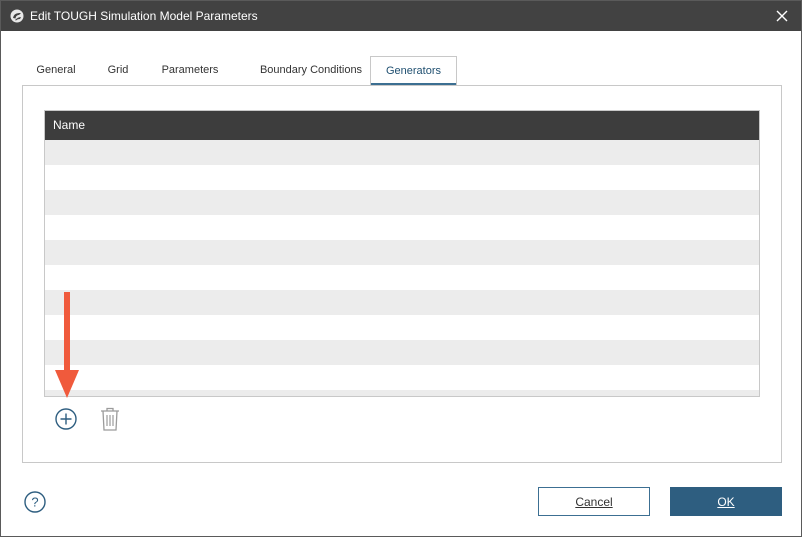  Describe the element at coordinates (401, 16) in the screenshot. I see `title-bar: Edit TOUGH Simulation Model Parameters` at that location.